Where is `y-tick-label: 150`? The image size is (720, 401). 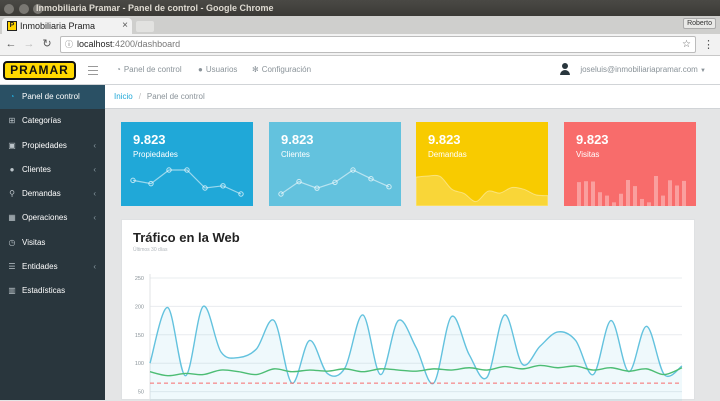
y-tick-label: 150 is located at coordinates (139, 336).